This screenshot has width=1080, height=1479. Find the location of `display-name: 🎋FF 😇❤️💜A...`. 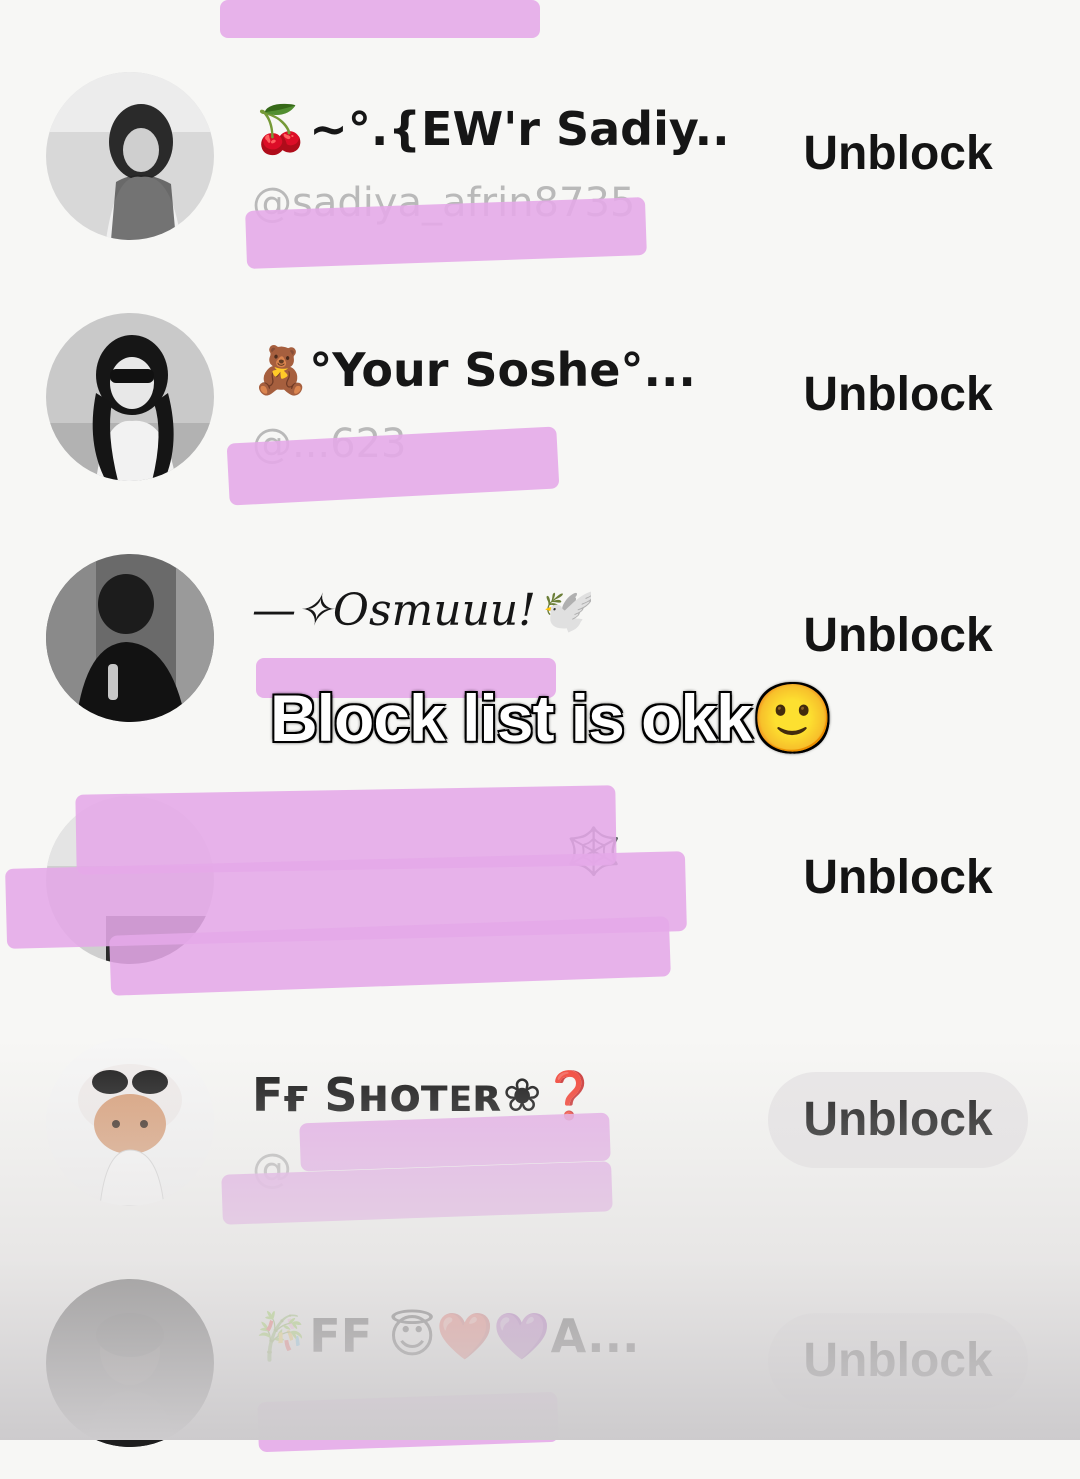

display-name: 🎋FF 😇❤️💜A... is located at coordinates (446, 1336).